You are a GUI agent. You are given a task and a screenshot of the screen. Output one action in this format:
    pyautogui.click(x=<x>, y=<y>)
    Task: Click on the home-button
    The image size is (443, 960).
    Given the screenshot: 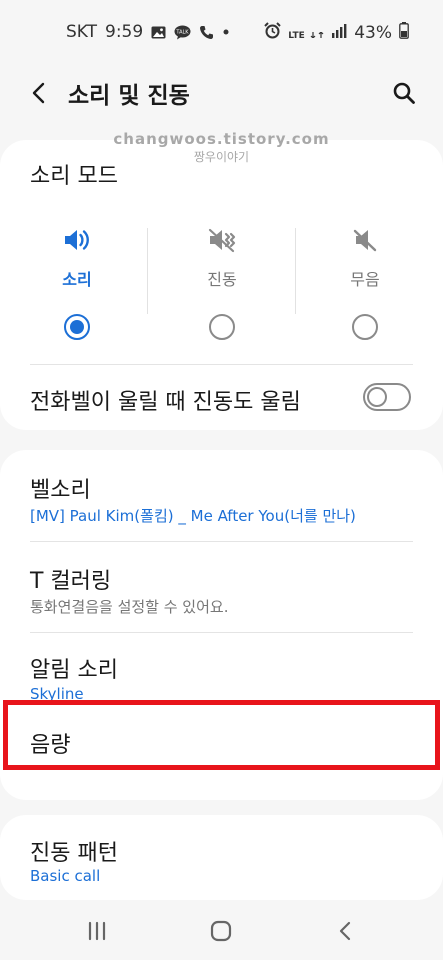 What is the action you would take?
    pyautogui.click(x=221, y=931)
    